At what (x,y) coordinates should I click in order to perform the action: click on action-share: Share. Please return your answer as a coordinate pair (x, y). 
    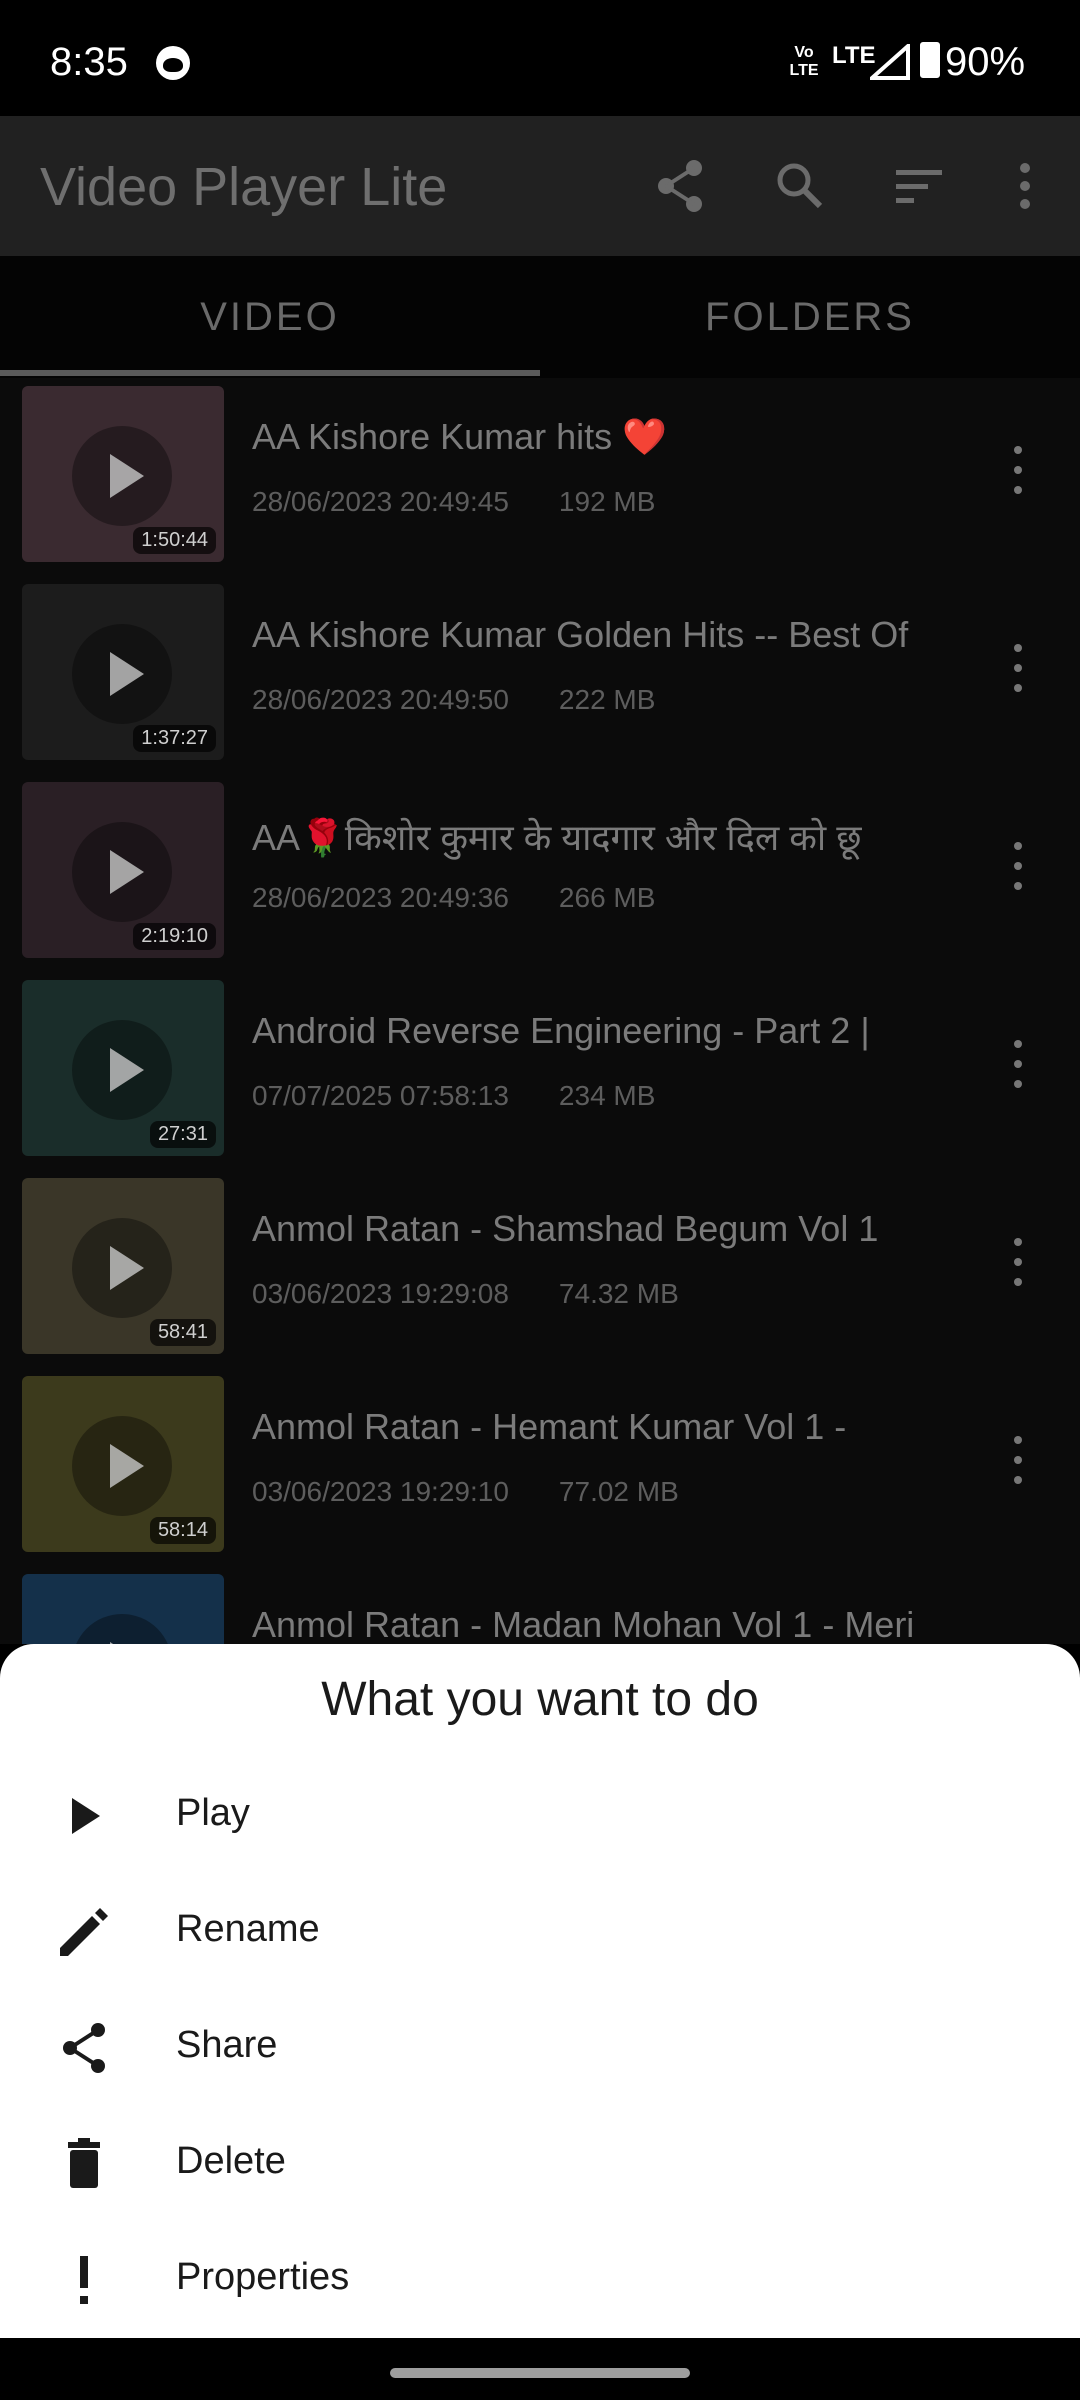
    Looking at the image, I should click on (540, 2048).